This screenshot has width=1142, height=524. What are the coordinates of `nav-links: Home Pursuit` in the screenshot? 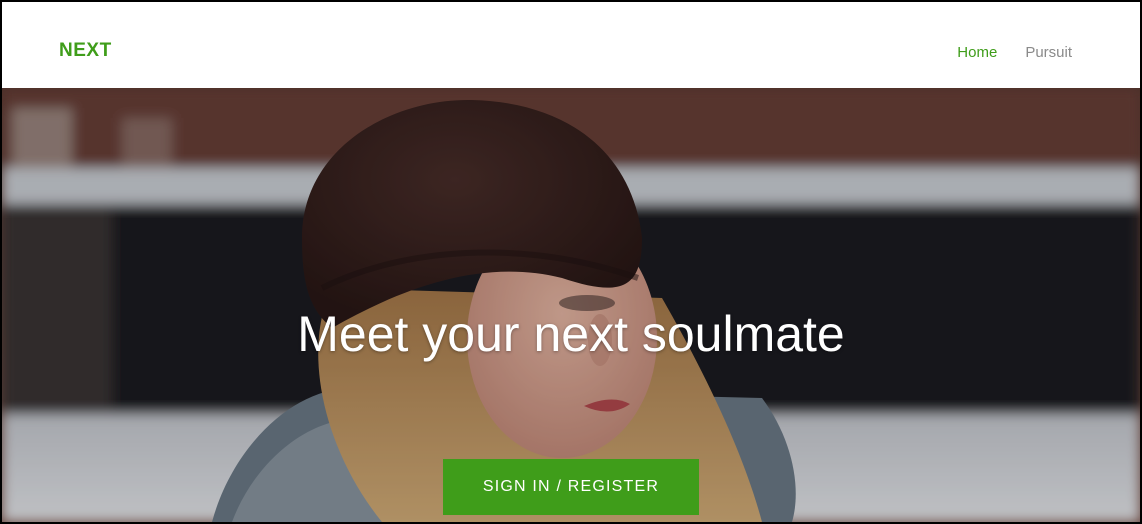 It's located at (1014, 52).